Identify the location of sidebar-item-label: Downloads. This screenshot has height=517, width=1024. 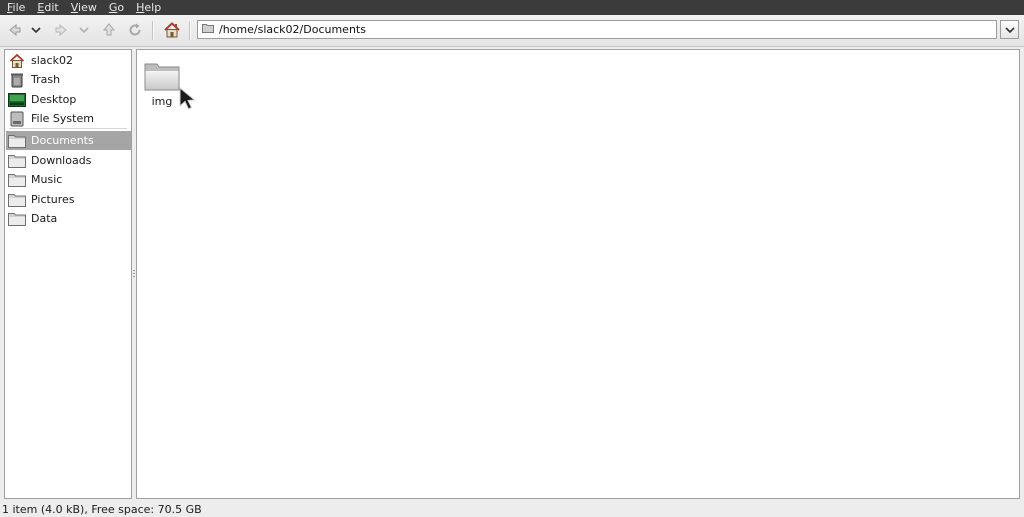
(61, 160).